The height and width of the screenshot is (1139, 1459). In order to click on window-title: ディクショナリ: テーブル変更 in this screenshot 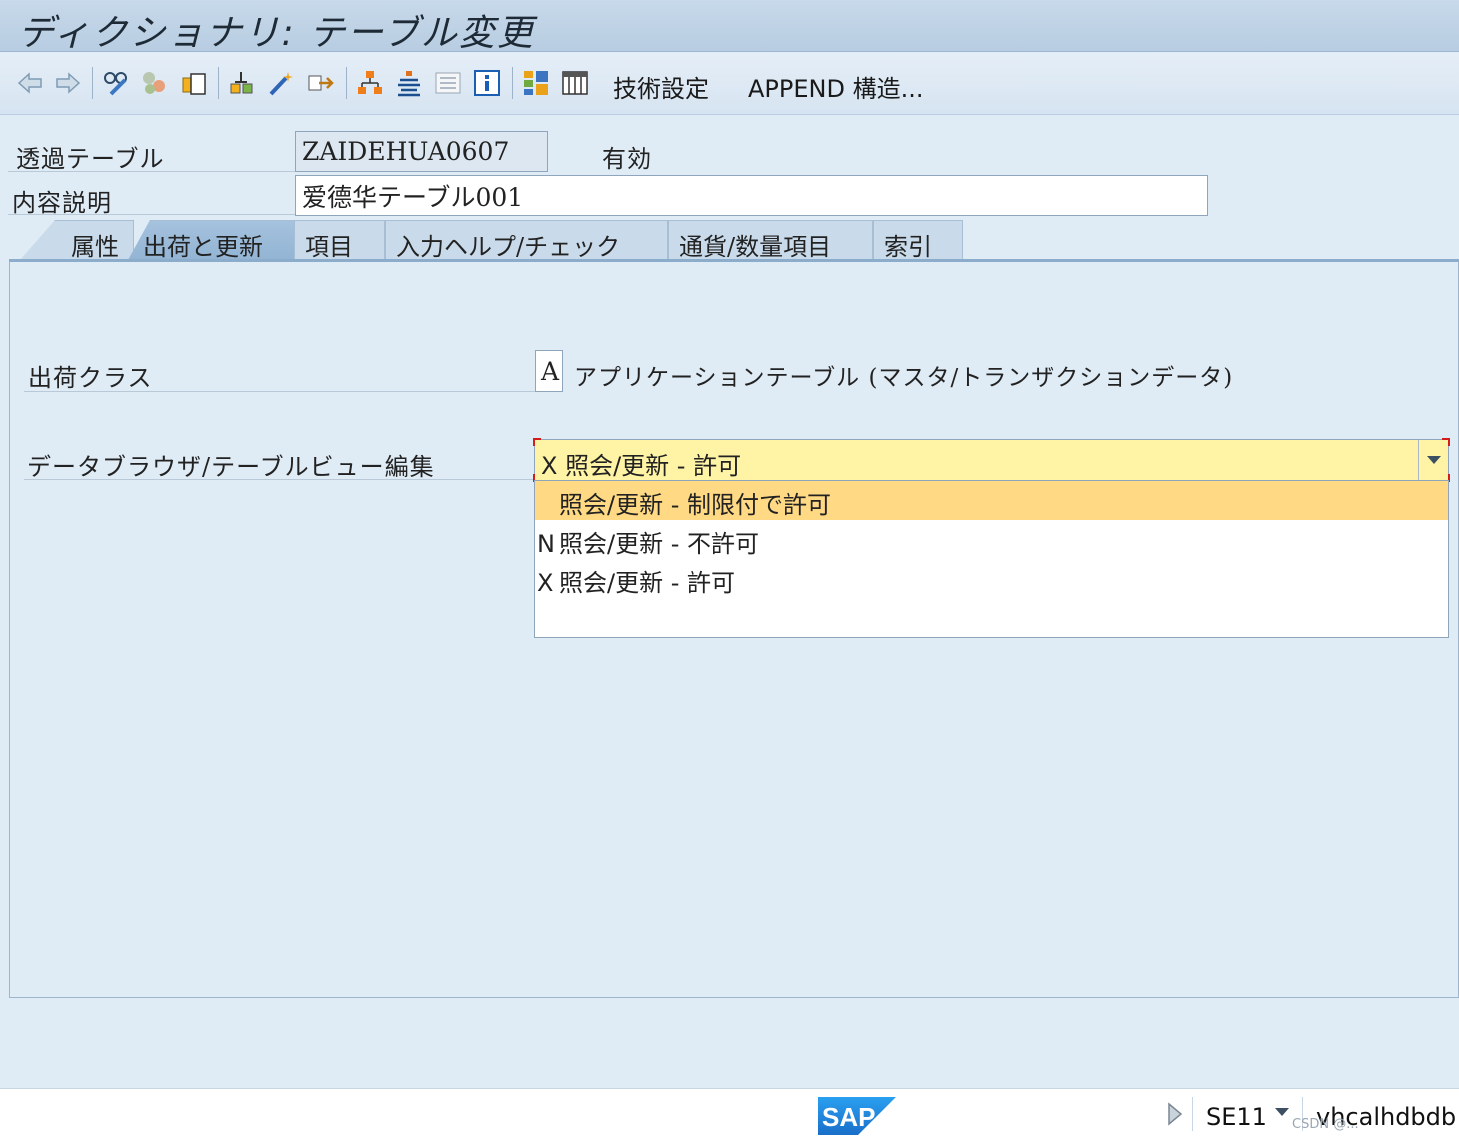, I will do `click(276, 33)`.